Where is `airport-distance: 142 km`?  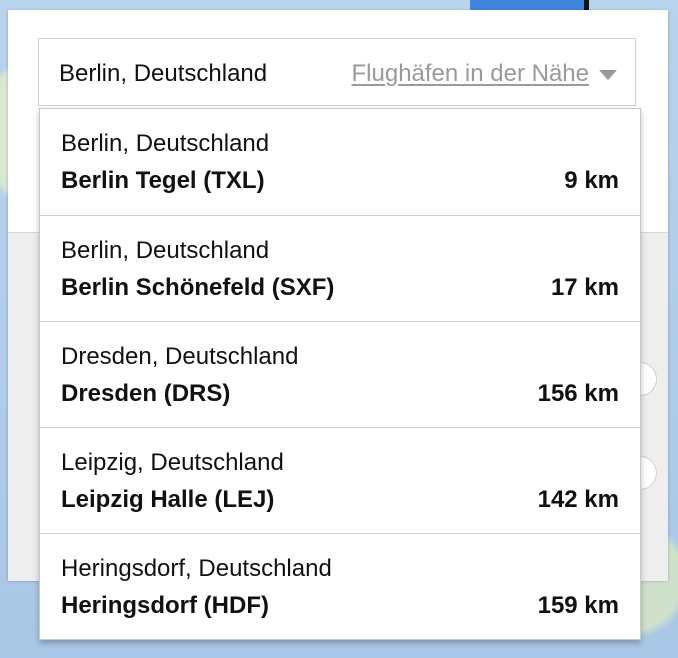 airport-distance: 142 km is located at coordinates (578, 499).